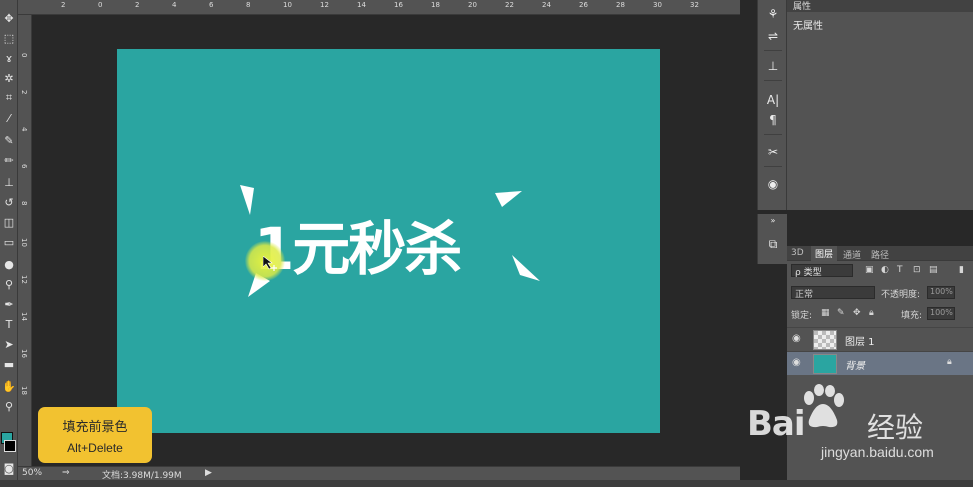 Image resolution: width=973 pixels, height=487 pixels. Describe the element at coordinates (822, 271) in the screenshot. I see `layer-filter-select: ρ 类型` at that location.